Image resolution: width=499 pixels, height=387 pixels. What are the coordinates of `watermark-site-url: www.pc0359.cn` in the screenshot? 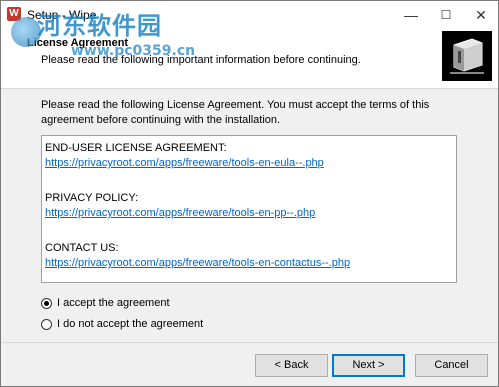 It's located at (133, 51).